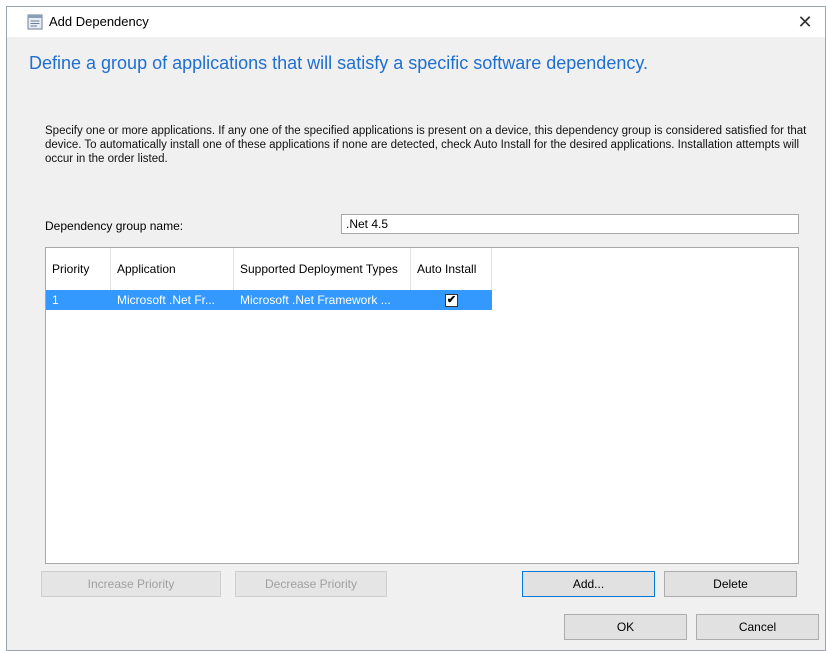 This screenshot has height=651, width=826. I want to click on dialog-window-icon, so click(35, 22).